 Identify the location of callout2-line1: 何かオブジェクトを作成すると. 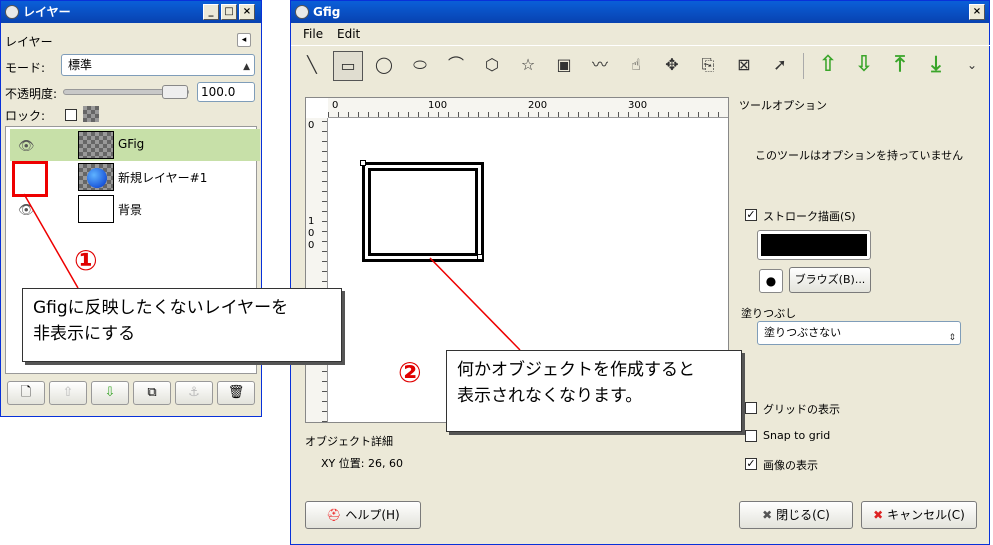
(576, 370).